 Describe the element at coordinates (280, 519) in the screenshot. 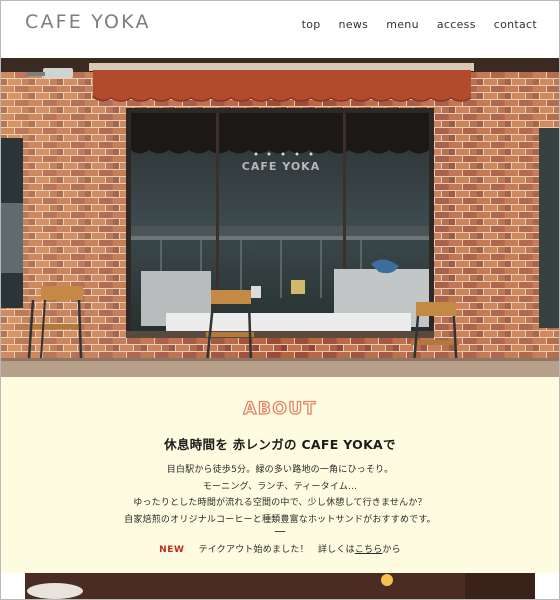

I see `about-line: 自家焙煎のオリジナルコーヒーと種類豊富なホットサンドがおすすめです。` at that location.